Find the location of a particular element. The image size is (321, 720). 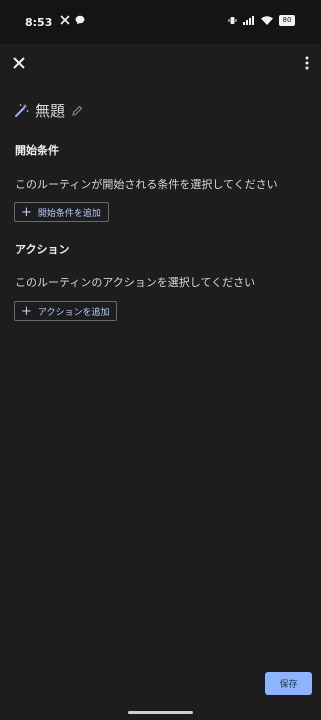

actions-heading: アクション is located at coordinates (42, 249).